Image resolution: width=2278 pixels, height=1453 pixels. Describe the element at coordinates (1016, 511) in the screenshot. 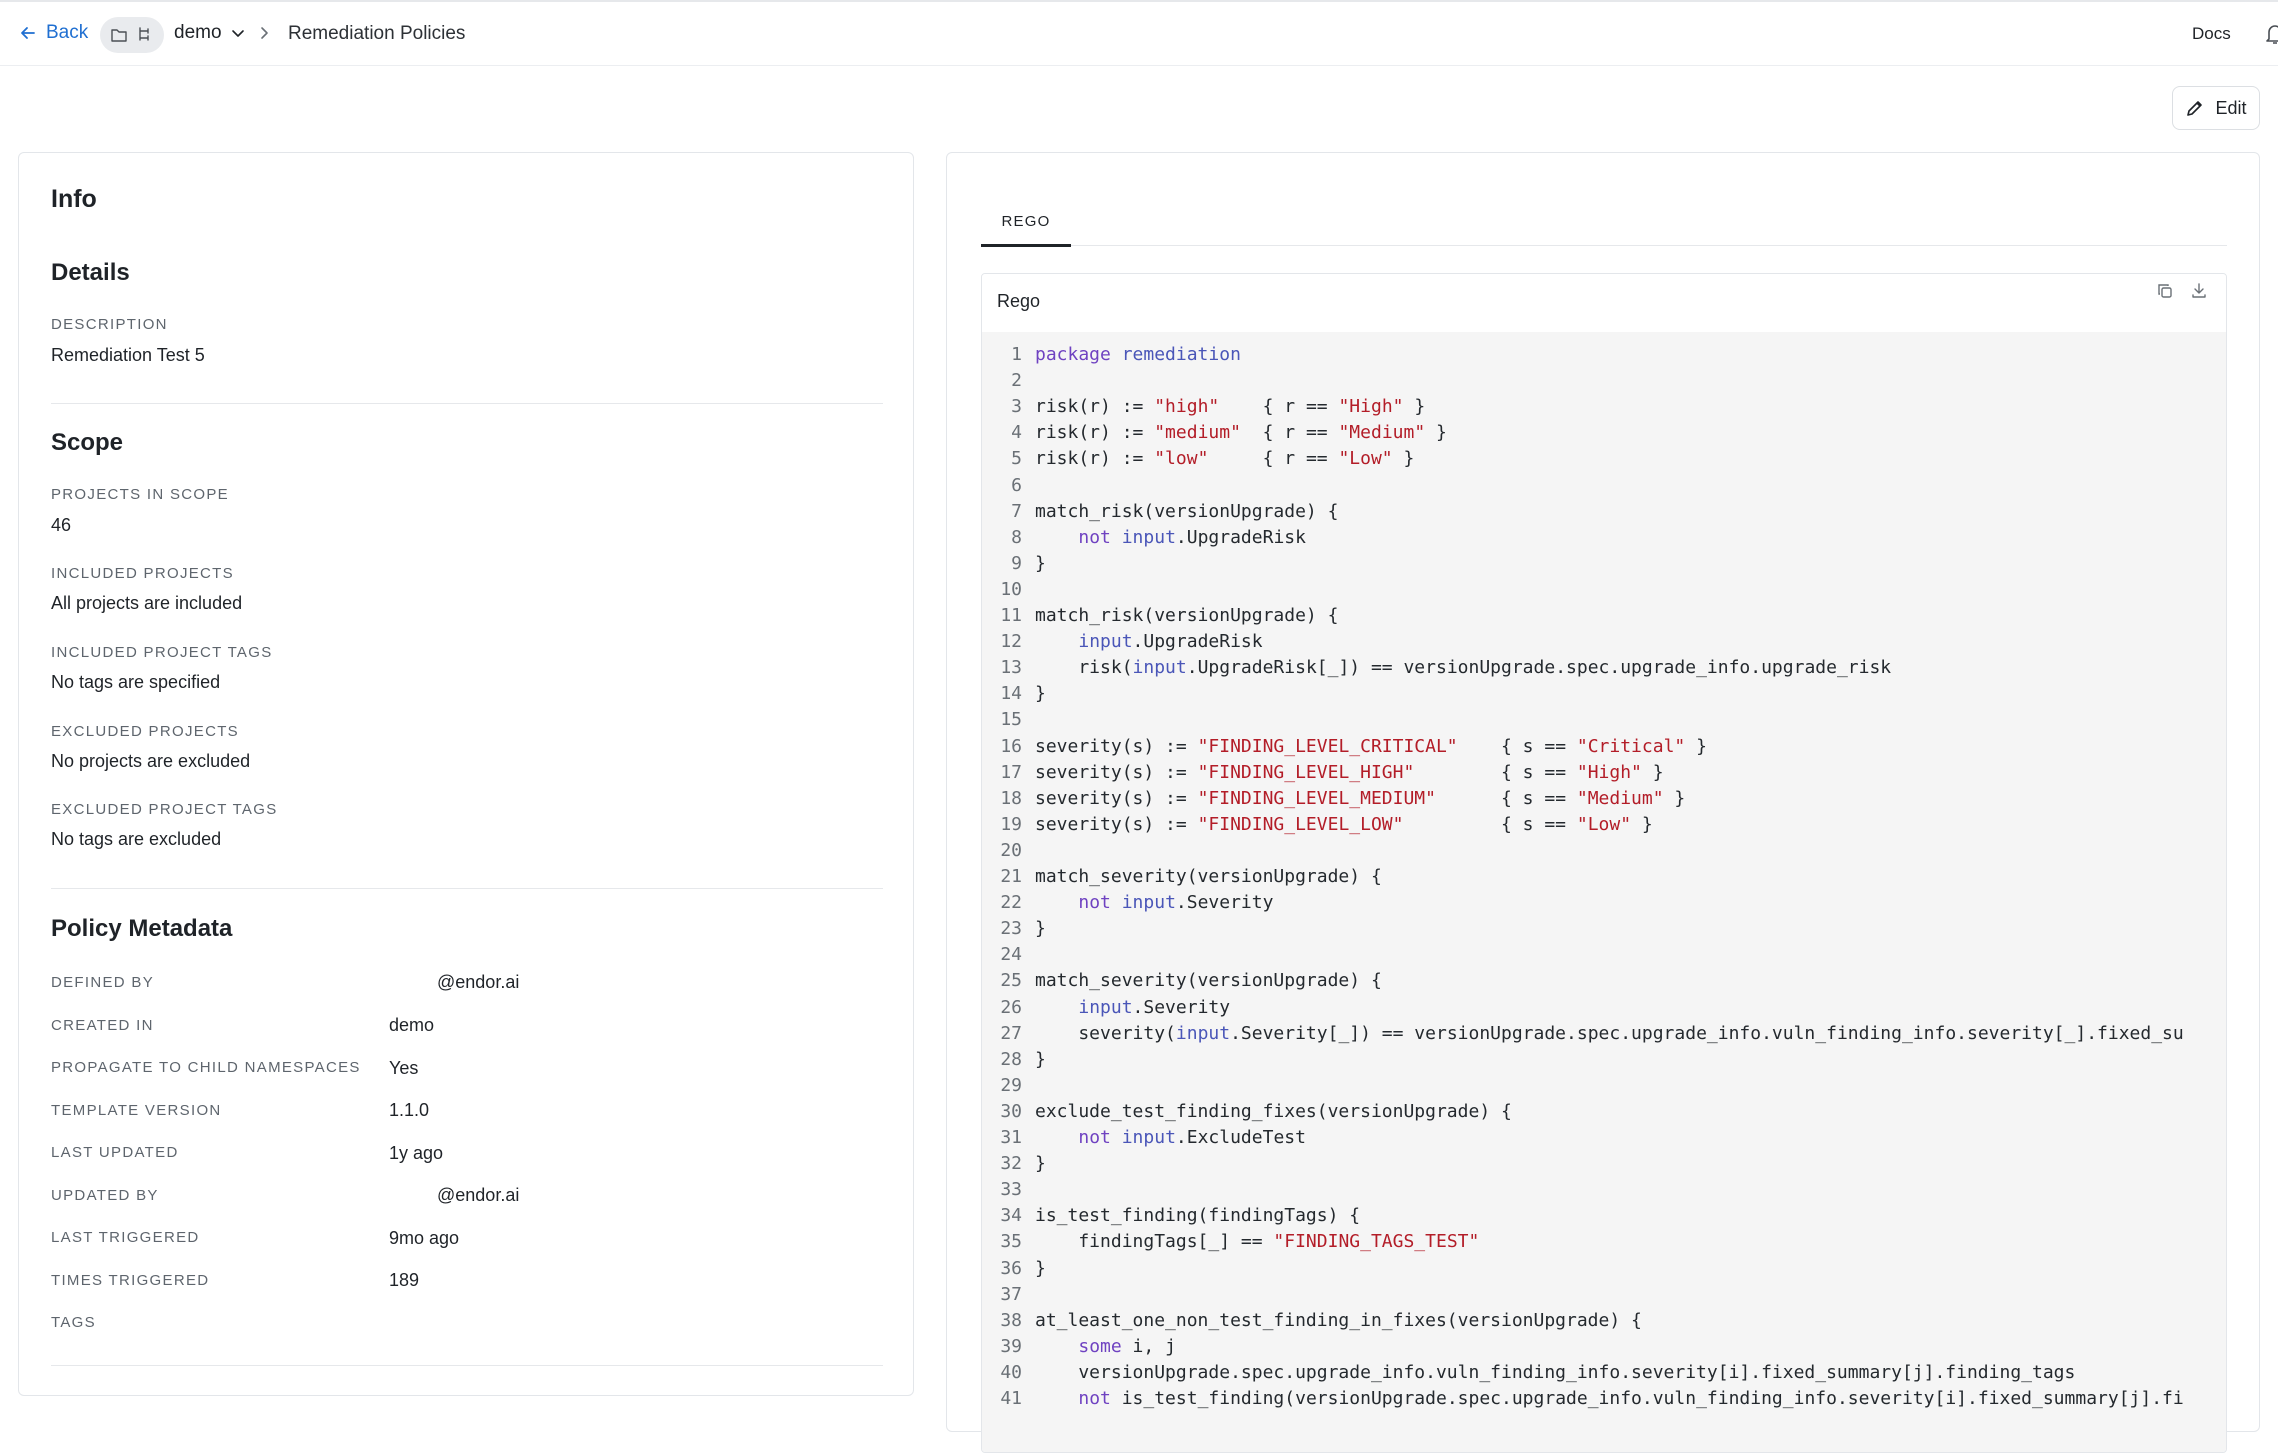

I see `line-number: 7` at that location.